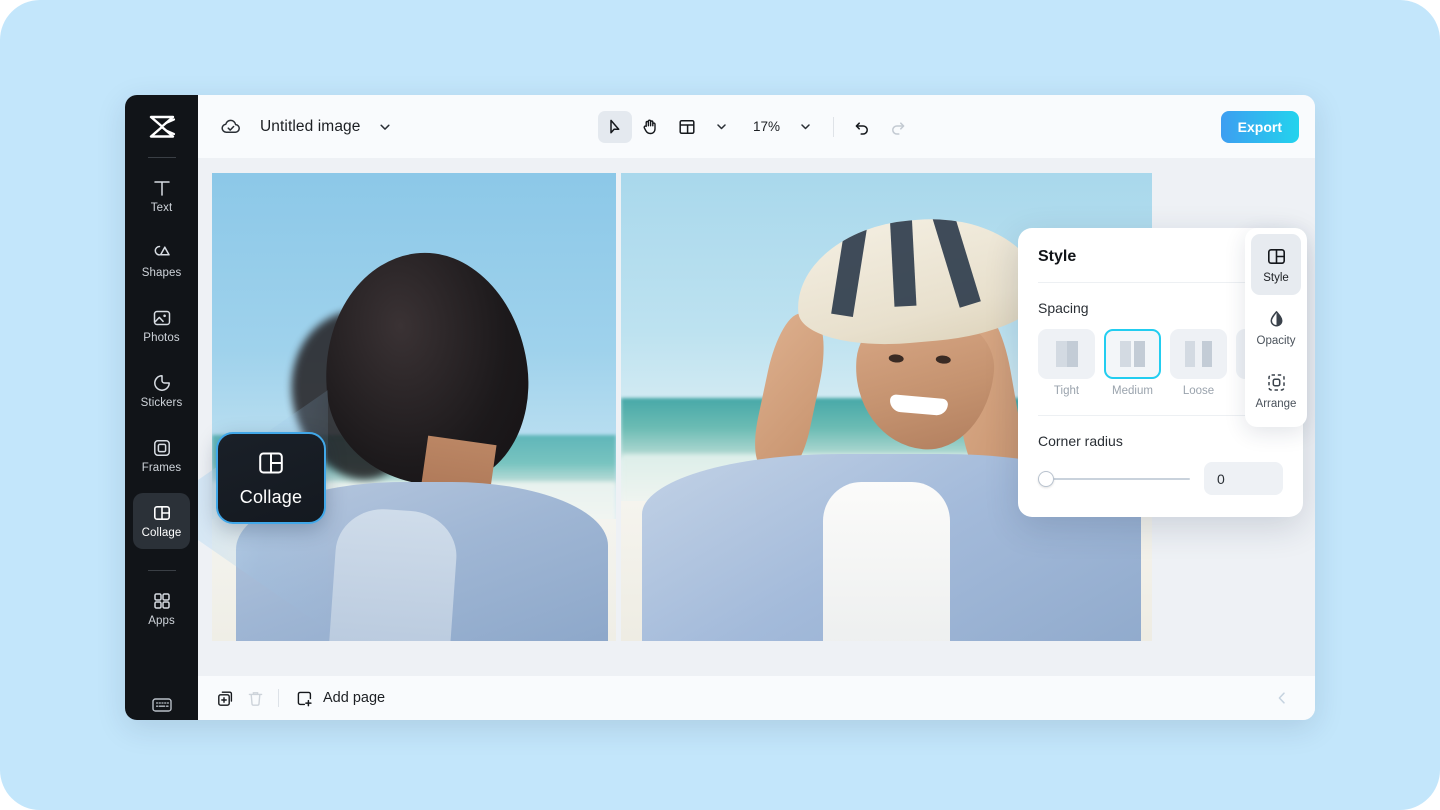 Image resolution: width=1440 pixels, height=810 pixels. Describe the element at coordinates (1066, 391) in the screenshot. I see `spacing-option-label: Tight` at that location.